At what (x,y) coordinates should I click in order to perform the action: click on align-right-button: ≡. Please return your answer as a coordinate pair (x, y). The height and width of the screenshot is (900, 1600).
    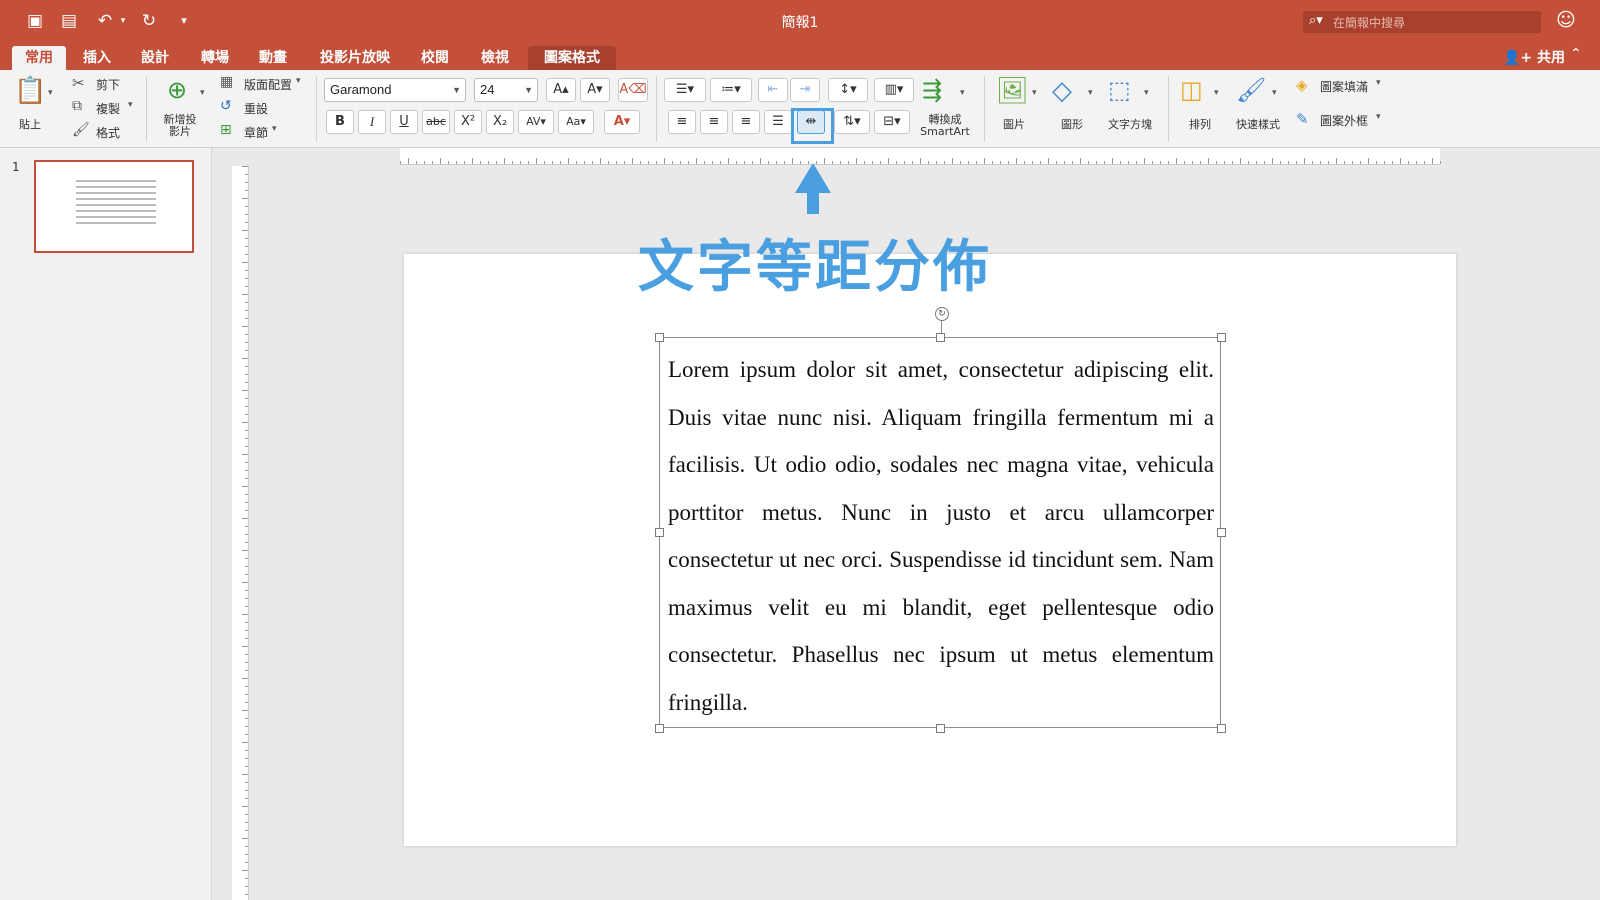
    Looking at the image, I should click on (746, 122).